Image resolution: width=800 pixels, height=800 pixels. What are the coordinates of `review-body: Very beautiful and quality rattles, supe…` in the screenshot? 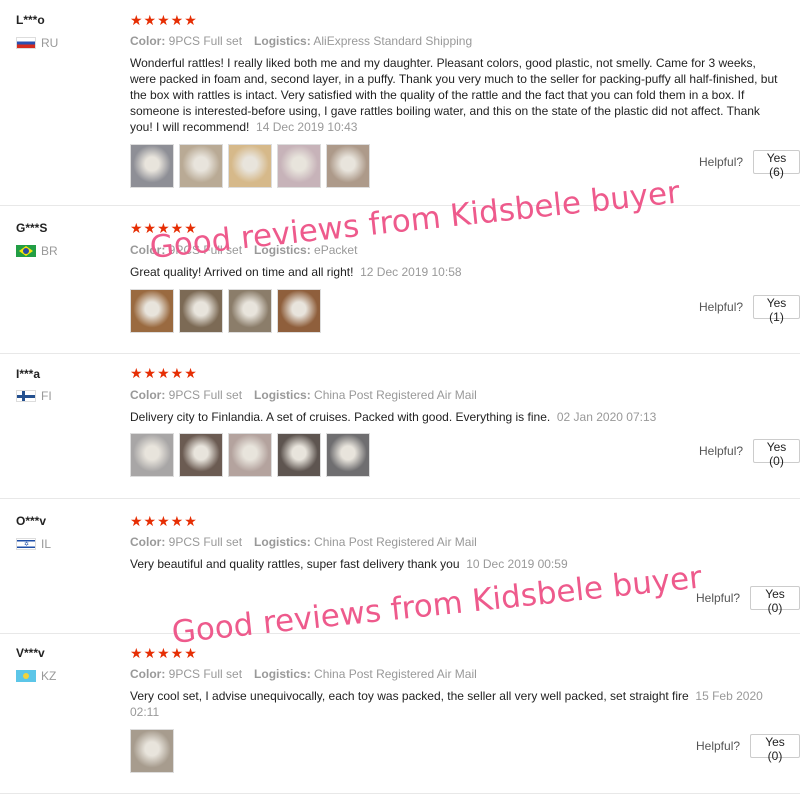 It's located at (295, 564).